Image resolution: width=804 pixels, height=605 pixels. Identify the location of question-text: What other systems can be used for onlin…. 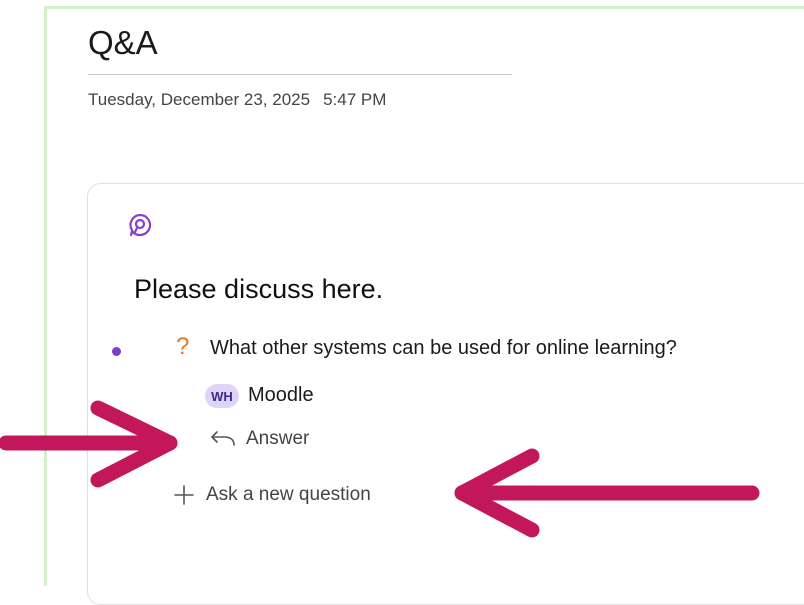
(443, 348).